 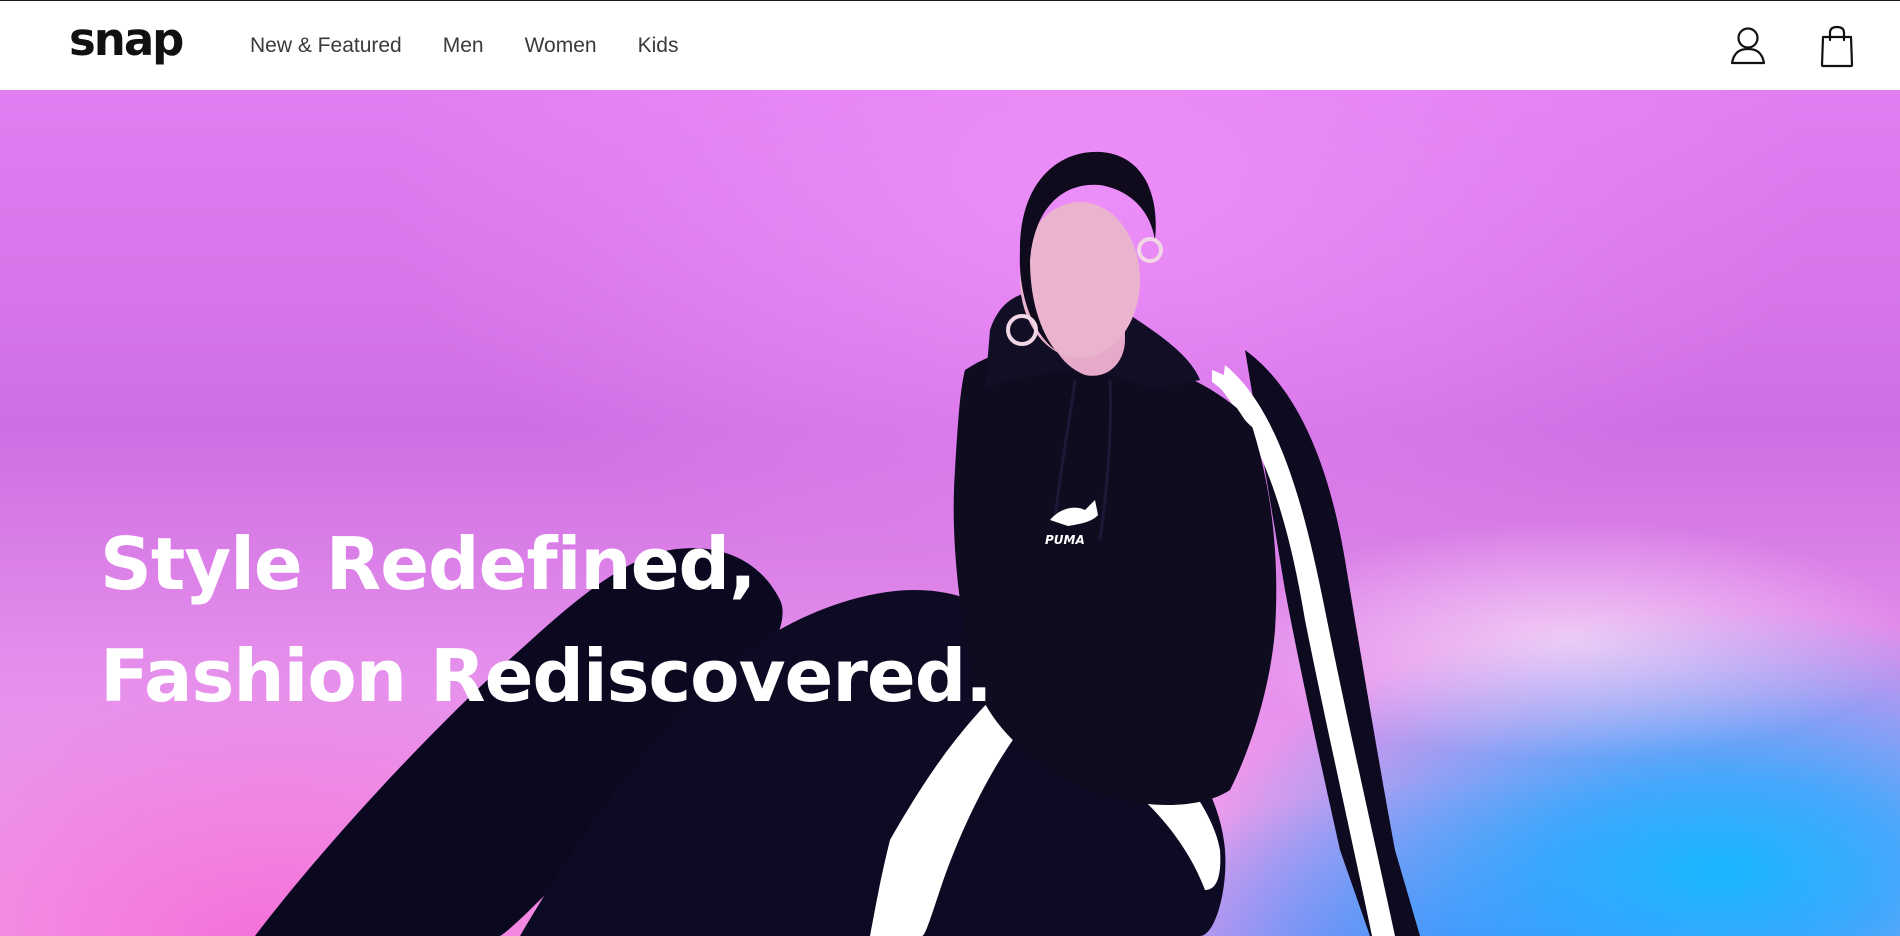 What do you see at coordinates (428, 564) in the screenshot?
I see `hero-headline-line1: Style Redefined,` at bounding box center [428, 564].